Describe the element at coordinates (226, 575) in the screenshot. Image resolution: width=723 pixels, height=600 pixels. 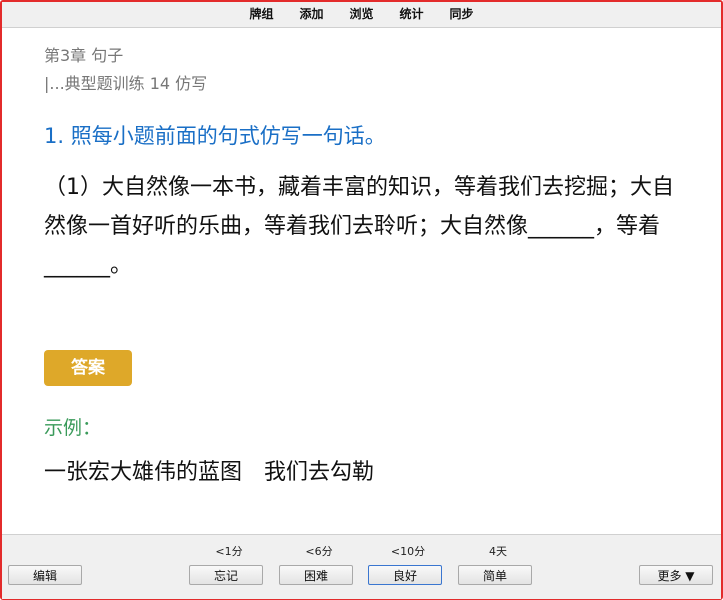
I see `again-button: 忘记` at that location.